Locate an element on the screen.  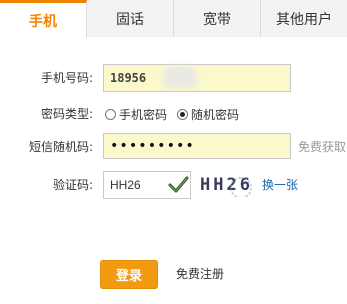
radio-phone-password-label: 手机密码 is located at coordinates (143, 114).